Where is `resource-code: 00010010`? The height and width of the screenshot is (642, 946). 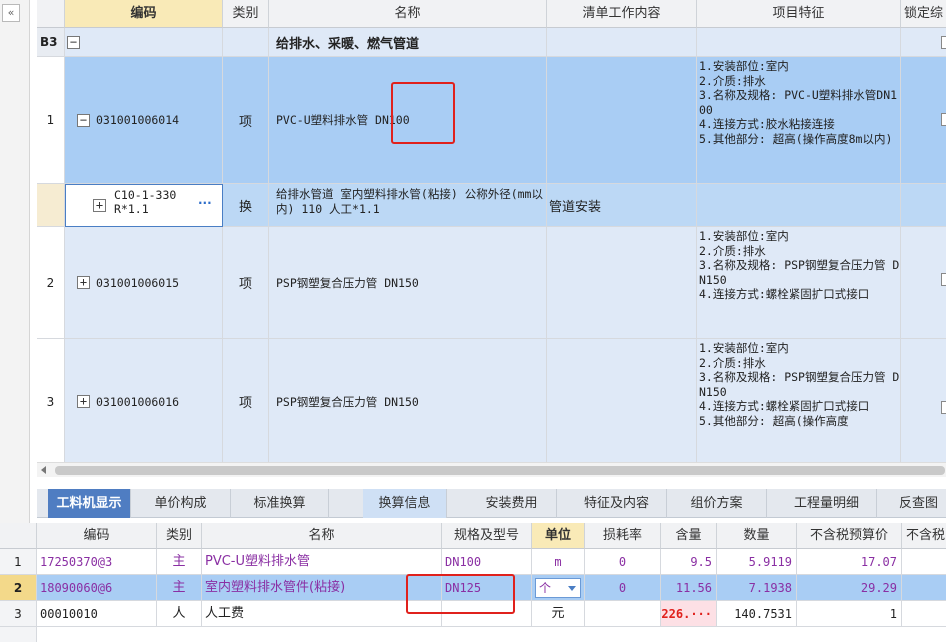 resource-code: 00010010 is located at coordinates (97, 614).